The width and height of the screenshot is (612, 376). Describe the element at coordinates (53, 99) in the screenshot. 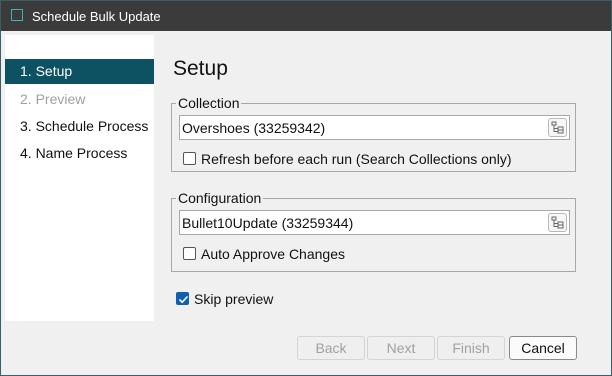

I see `step-preview: 2. Preview` at that location.